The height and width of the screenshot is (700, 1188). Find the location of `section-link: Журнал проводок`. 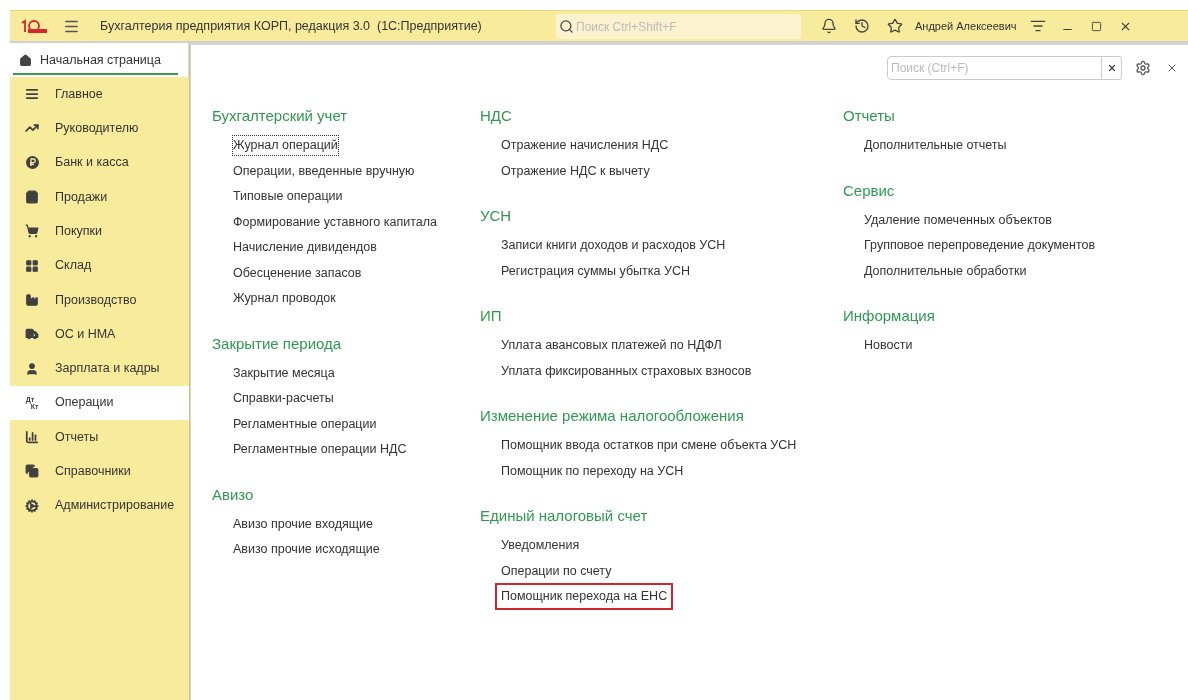

section-link: Журнал проводок is located at coordinates (284, 299).